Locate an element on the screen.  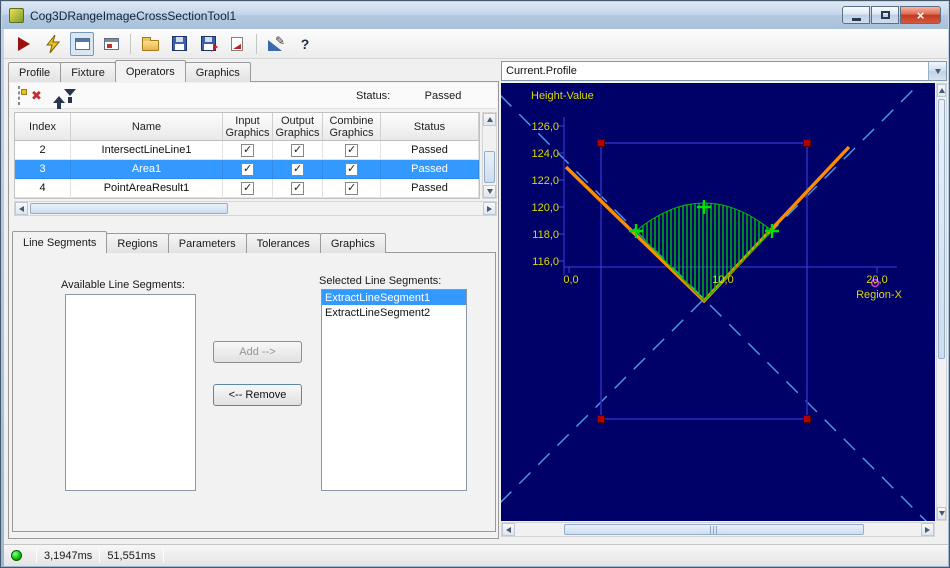
delete-operator-button: ✖ is located at coordinates (36, 96).